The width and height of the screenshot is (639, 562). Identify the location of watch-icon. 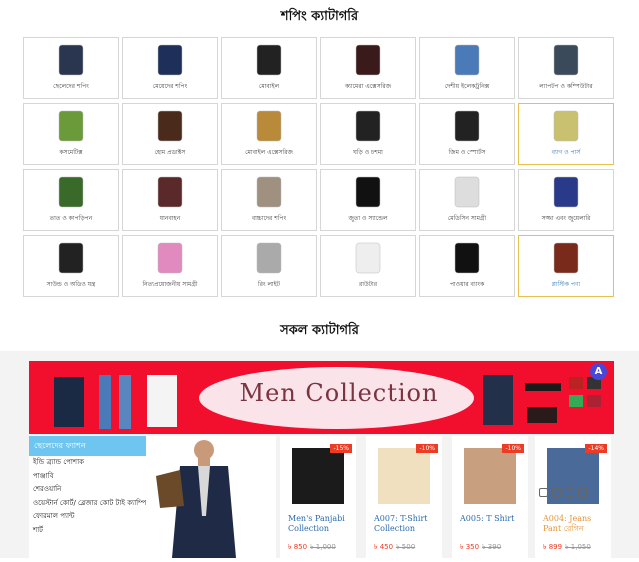
(368, 126).